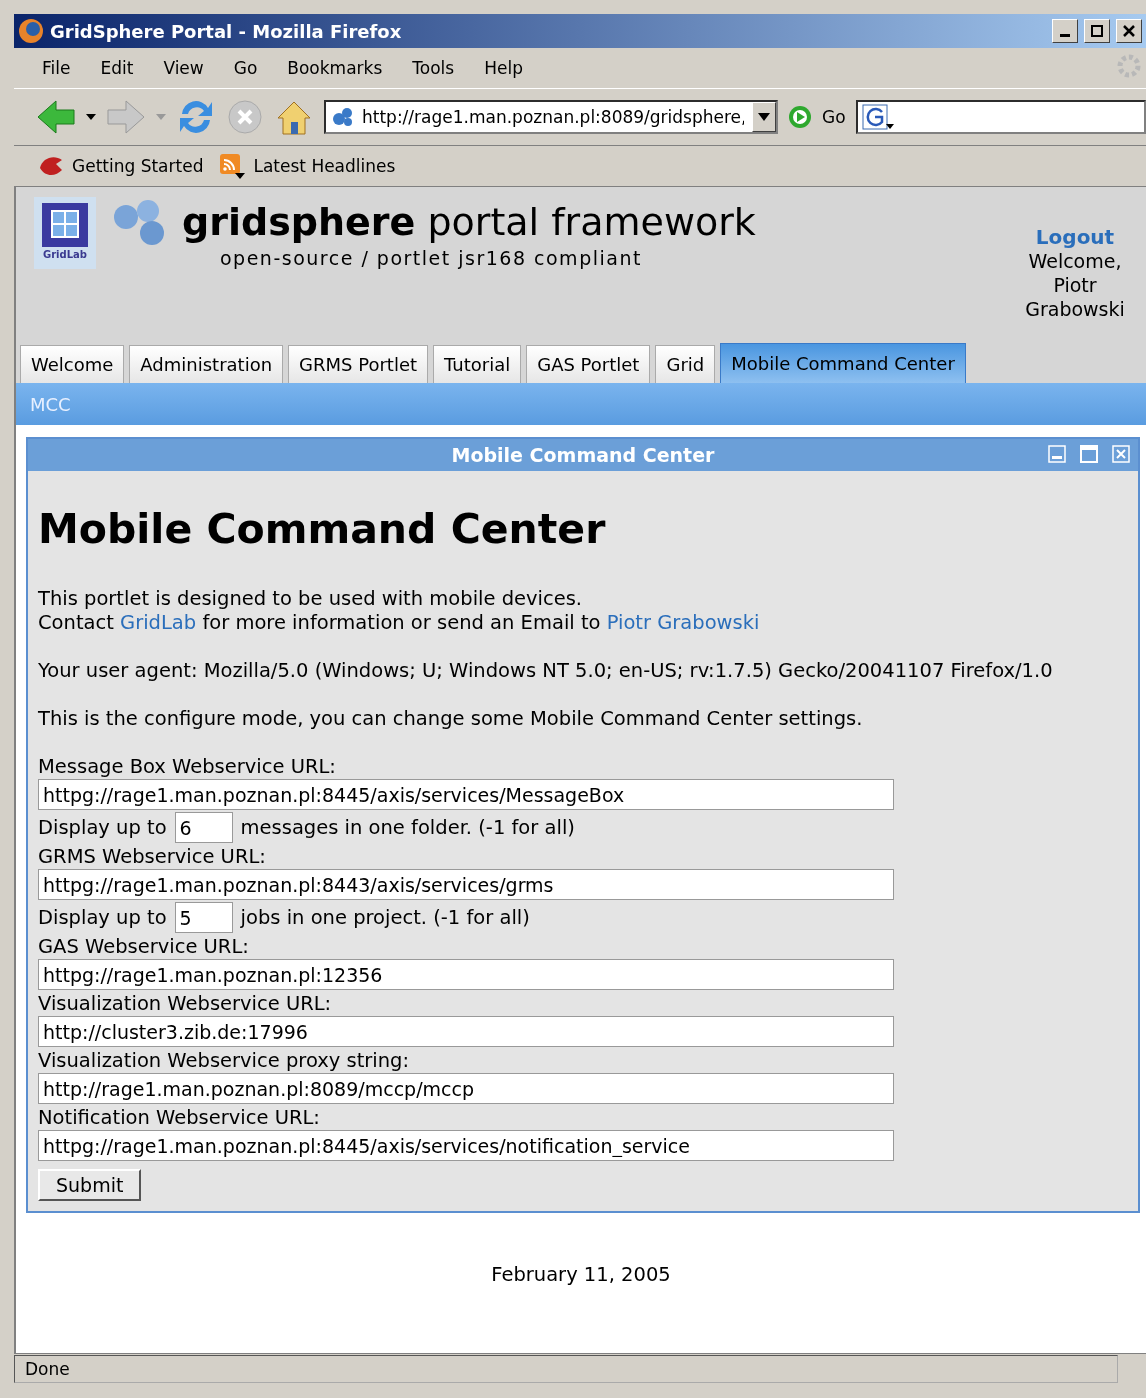 Image resolution: width=1146 pixels, height=1398 pixels. I want to click on field-label: GAS Webservice URL:, so click(144, 947).